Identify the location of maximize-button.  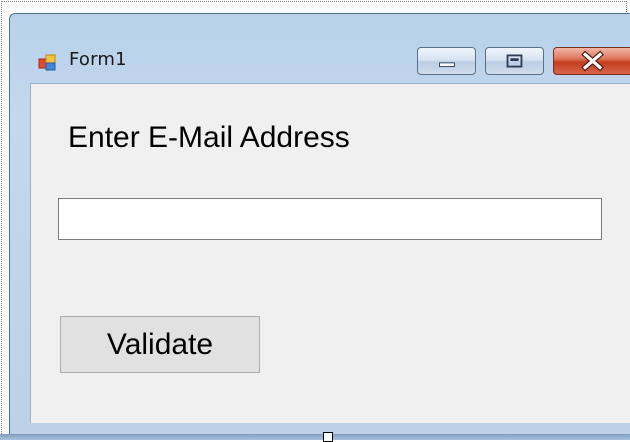
(514, 61).